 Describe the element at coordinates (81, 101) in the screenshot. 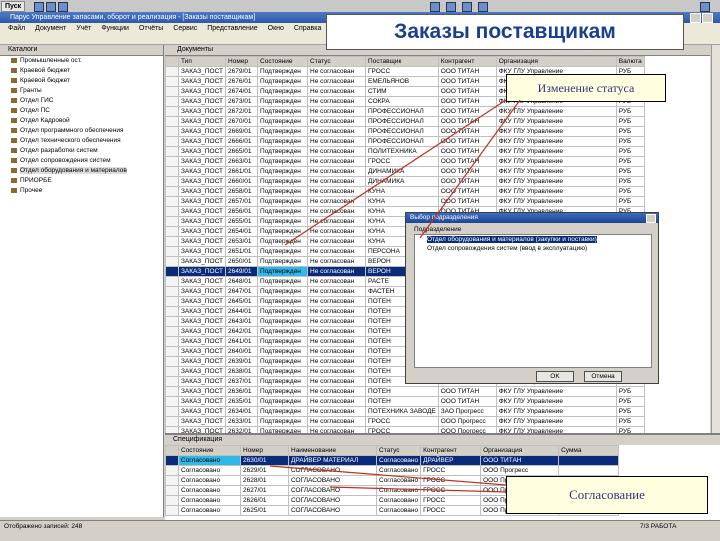

I see `tree-item: Отдел ГИС` at that location.